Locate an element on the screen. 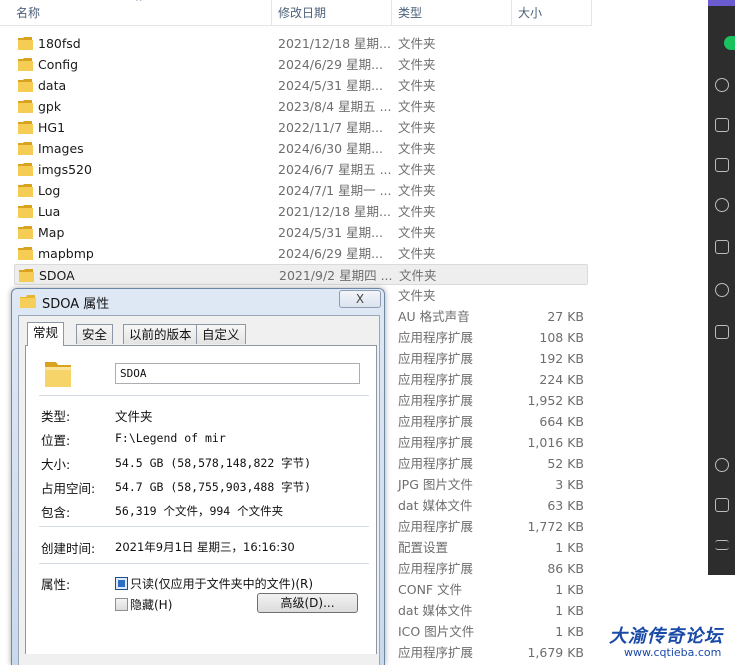 The image size is (735, 665). large-folder-icon is located at coordinates (58, 374).